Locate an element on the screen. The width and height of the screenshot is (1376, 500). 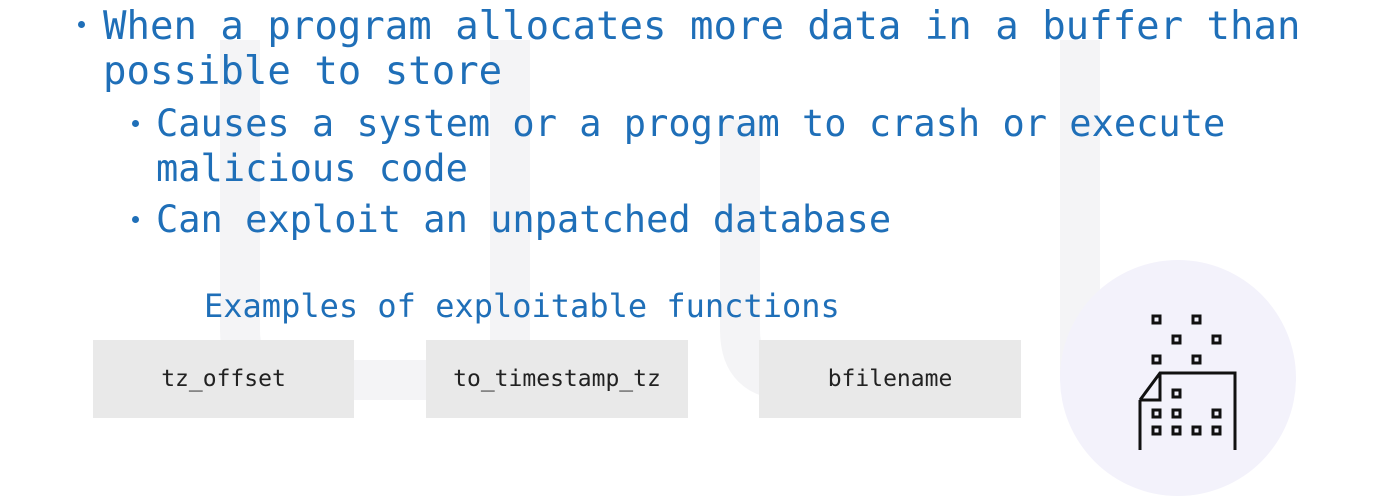
examples-heading: Examples of exploitable functions is located at coordinates (522, 306).